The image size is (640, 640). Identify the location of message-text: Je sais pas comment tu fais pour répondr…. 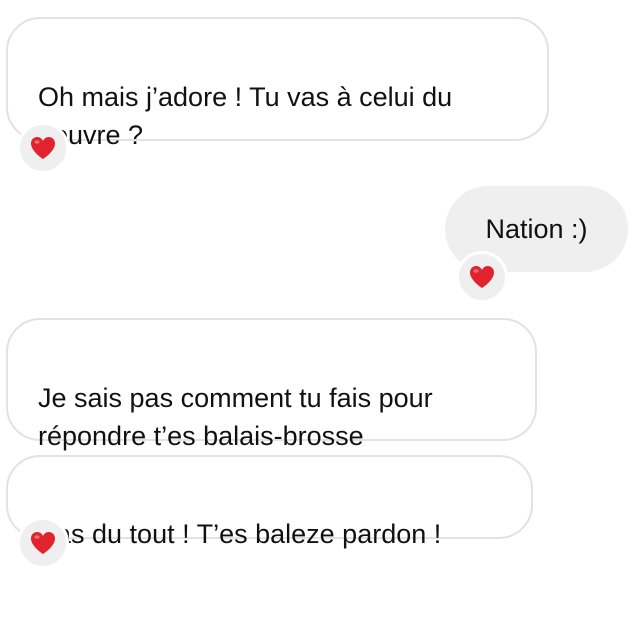
(235, 417).